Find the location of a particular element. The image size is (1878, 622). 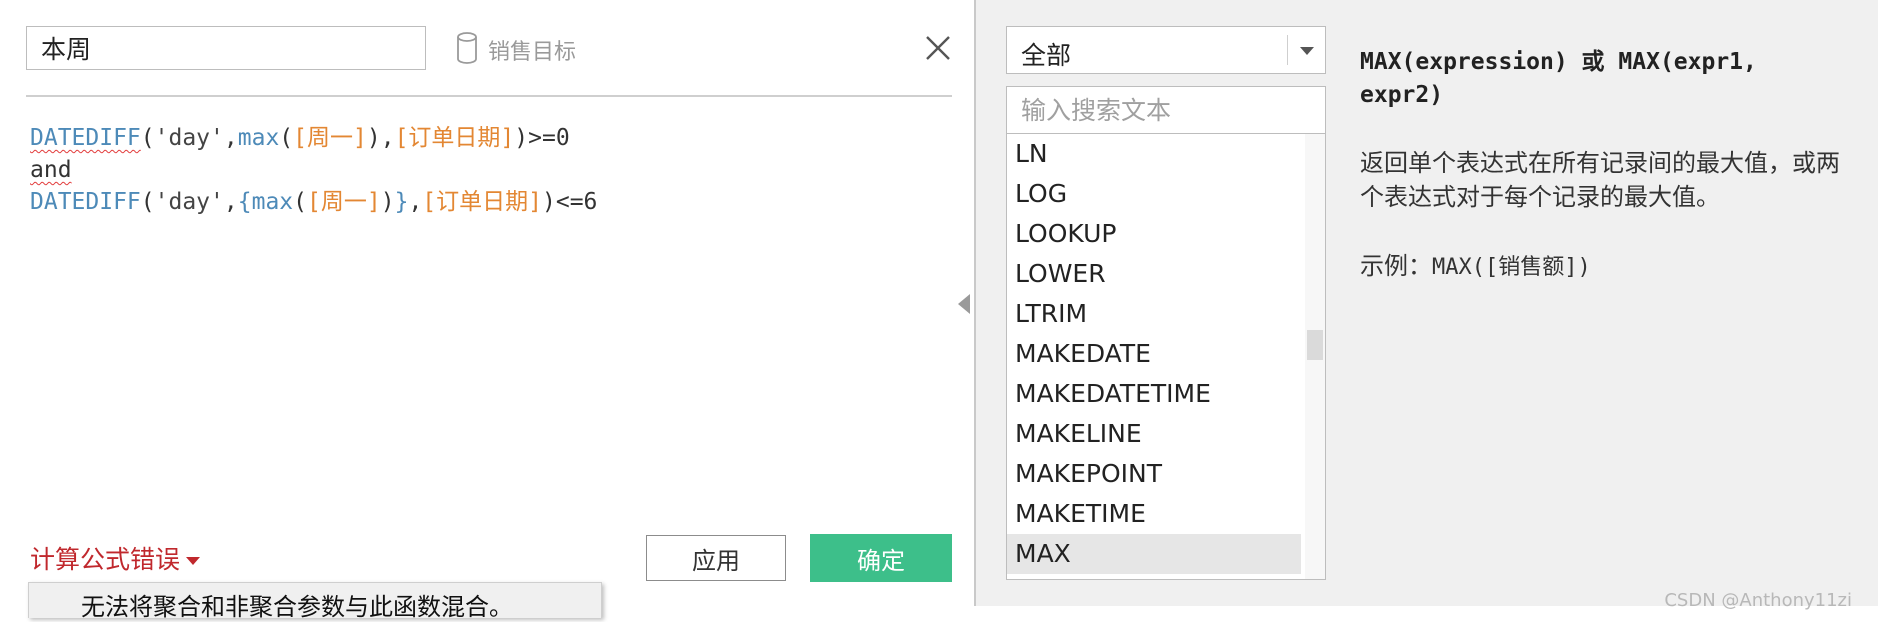

calculation-name-input is located at coordinates (226, 48).